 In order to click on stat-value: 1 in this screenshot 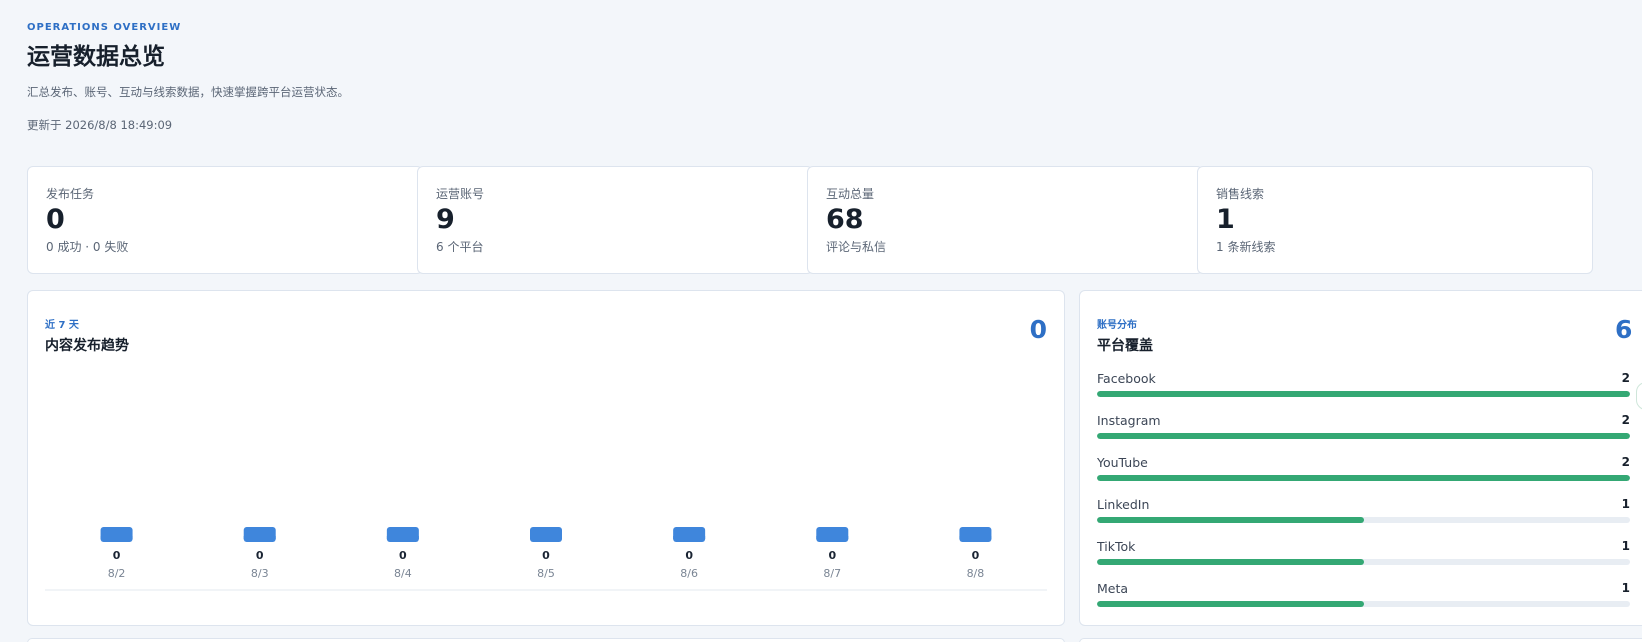, I will do `click(1225, 219)`.